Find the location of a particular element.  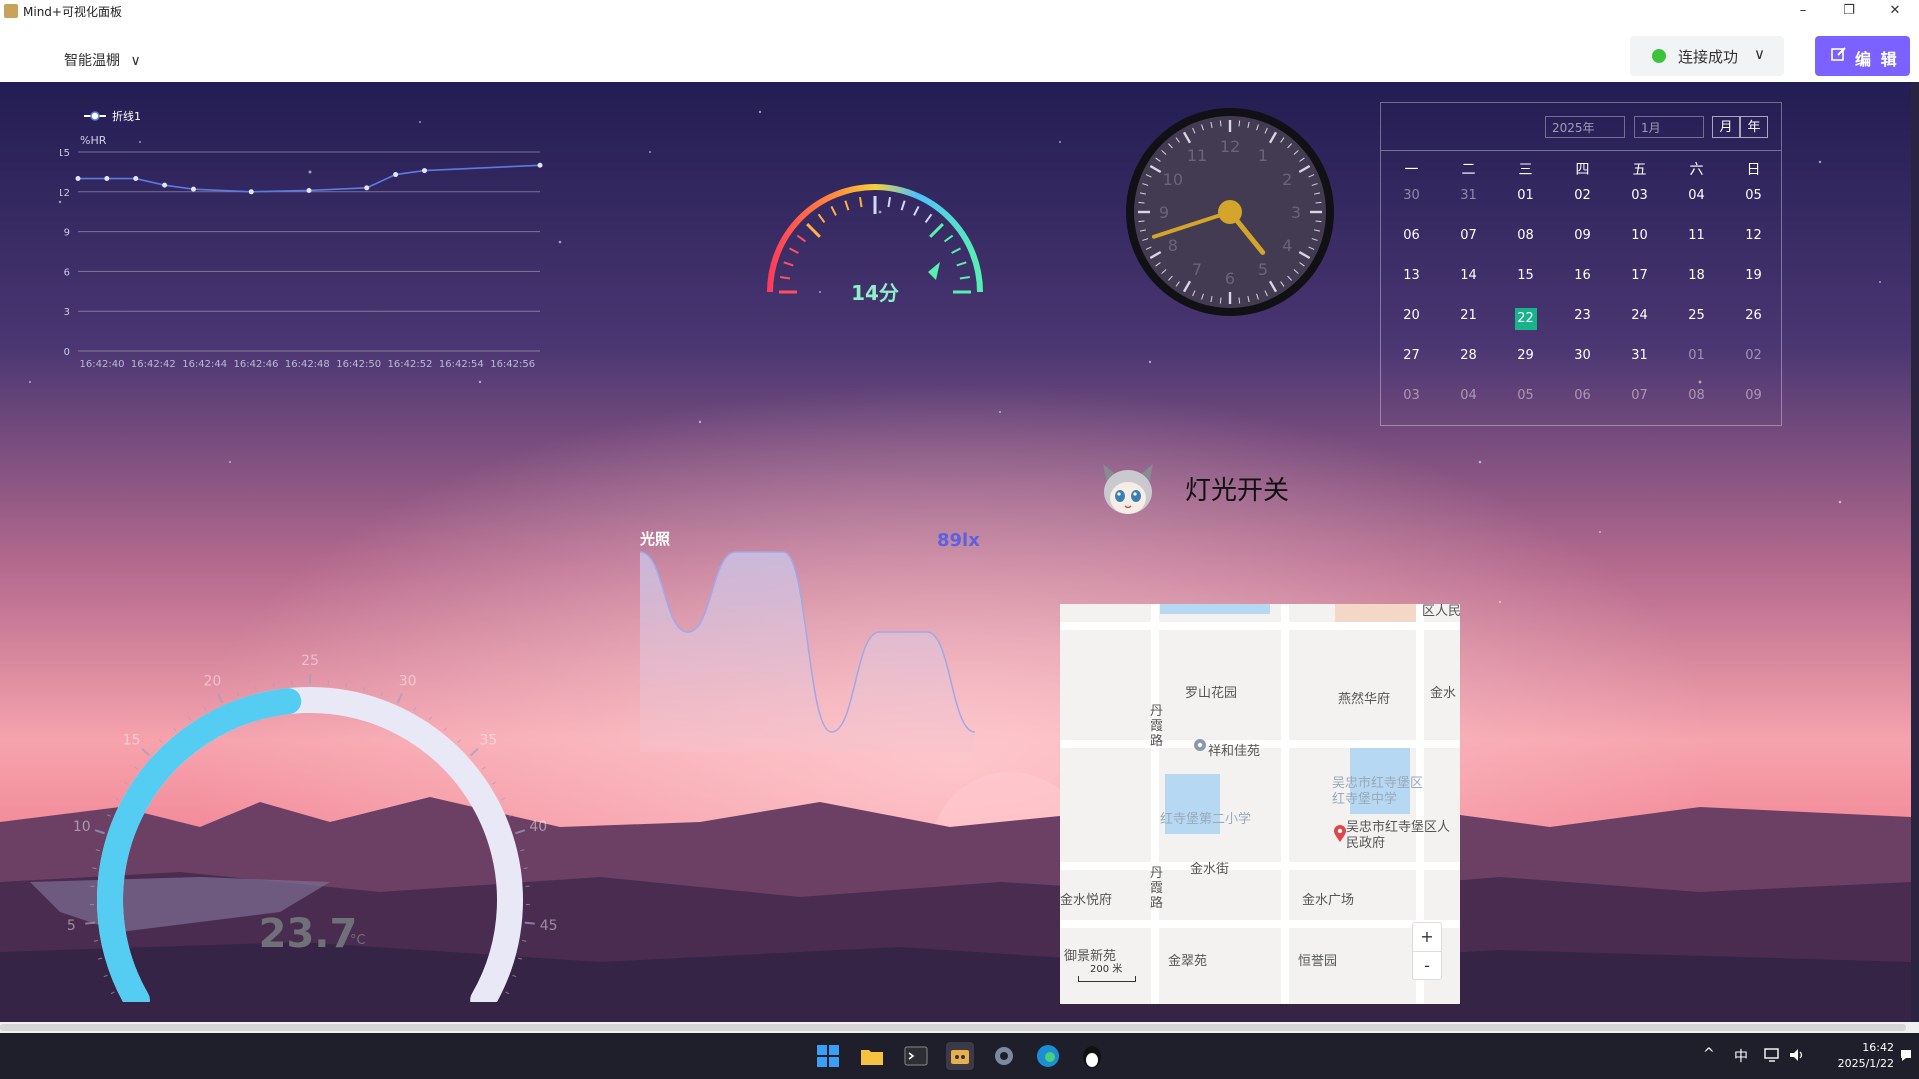

y-tick-label: 9 is located at coordinates (67, 233).